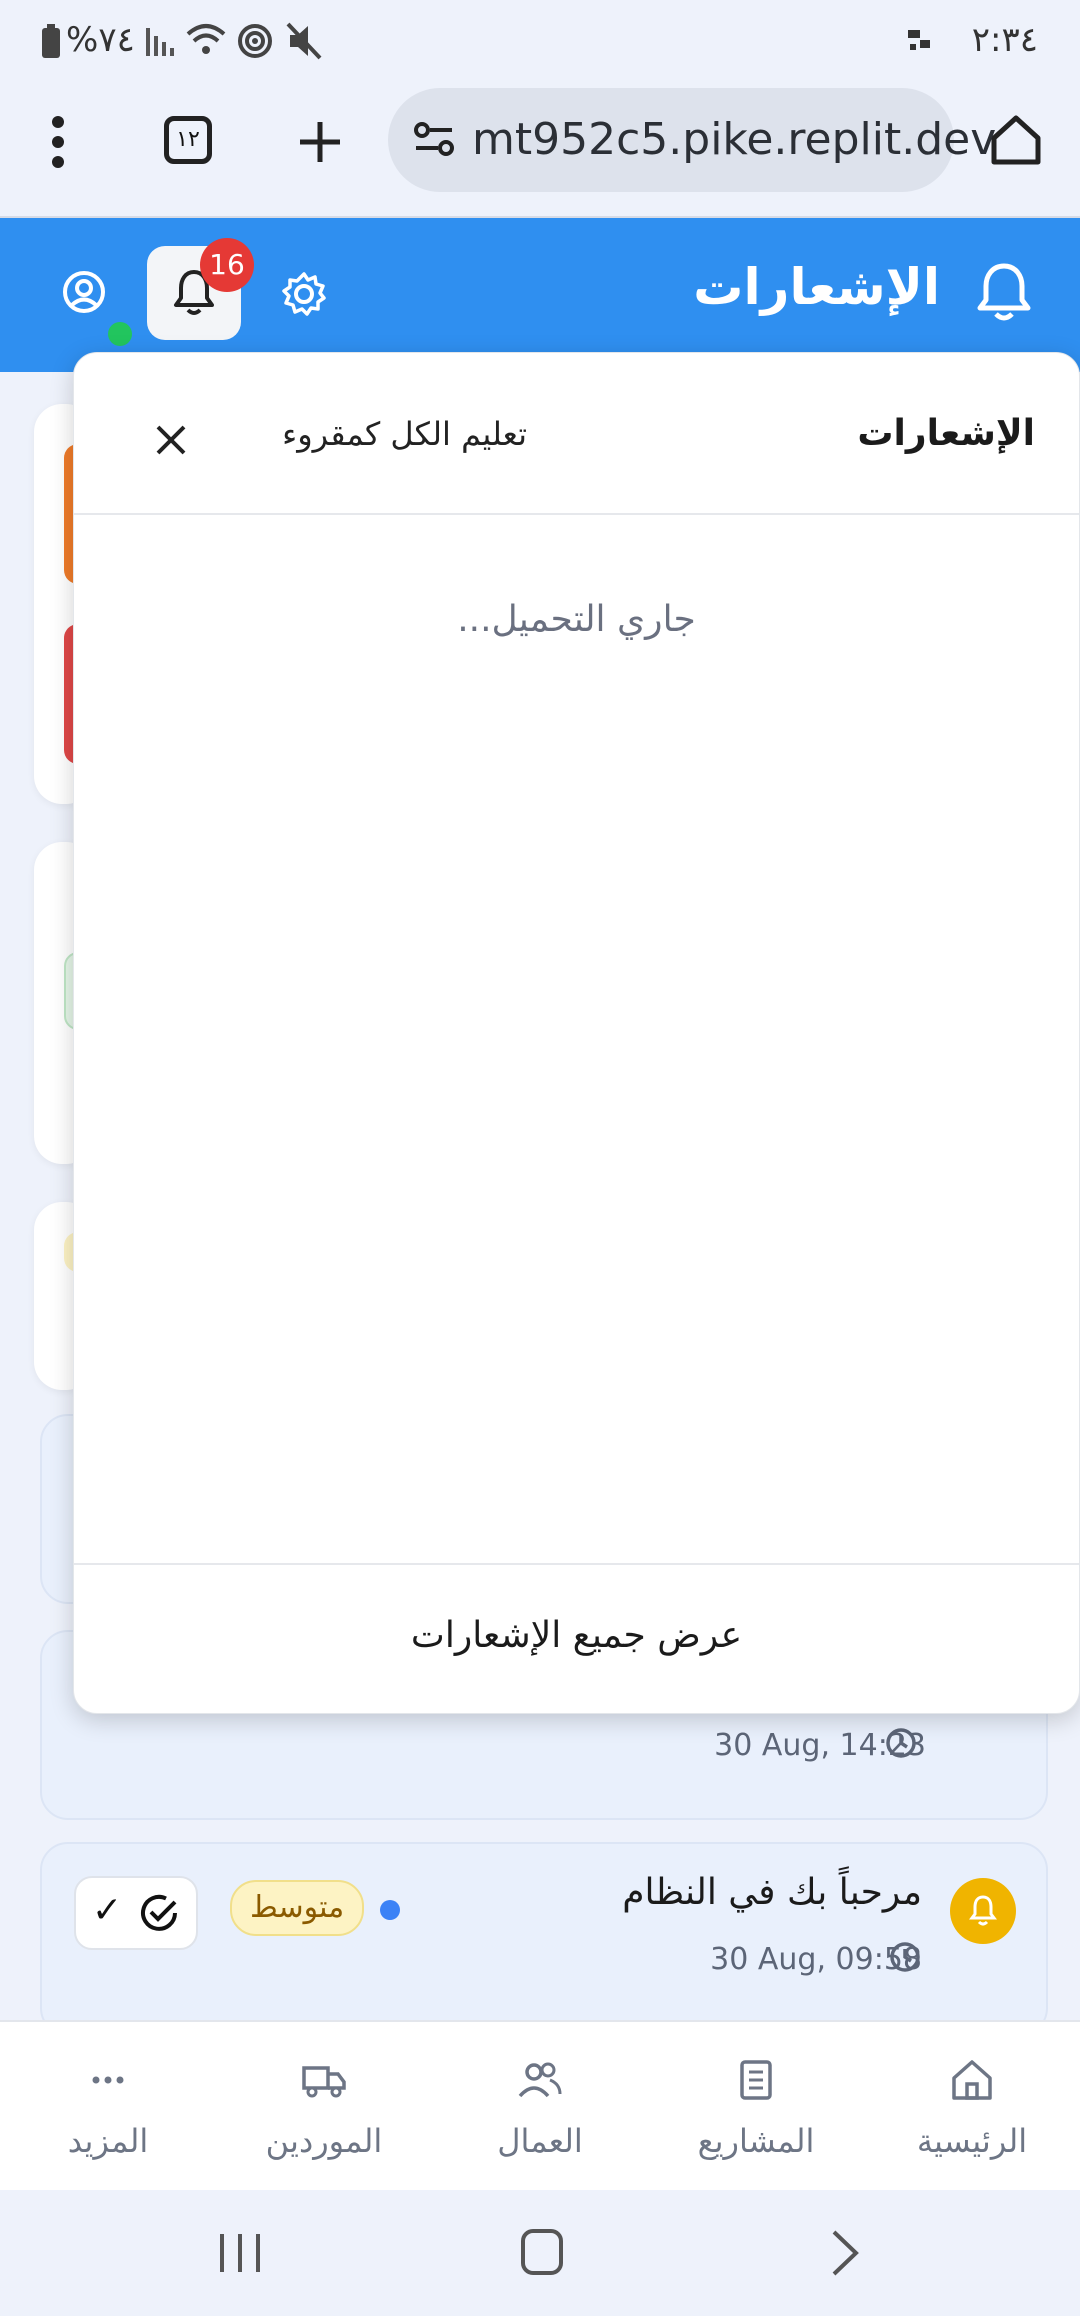 The image size is (1080, 2316). I want to click on browser-toolbar: mt952c5.pike.replit.dev ١٢, so click(540, 151).